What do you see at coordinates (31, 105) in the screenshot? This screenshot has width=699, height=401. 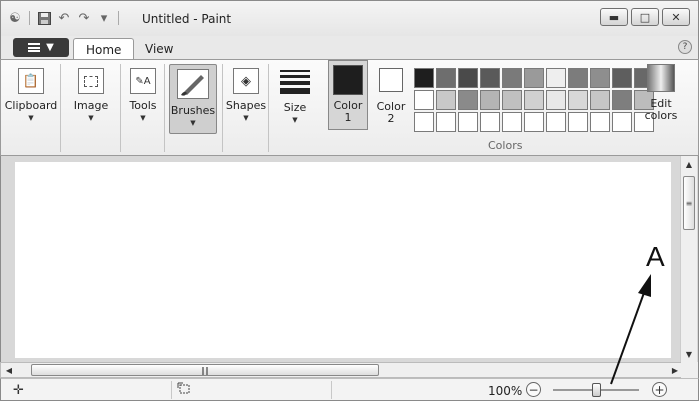 I see `clipboard-label: Clipboard` at bounding box center [31, 105].